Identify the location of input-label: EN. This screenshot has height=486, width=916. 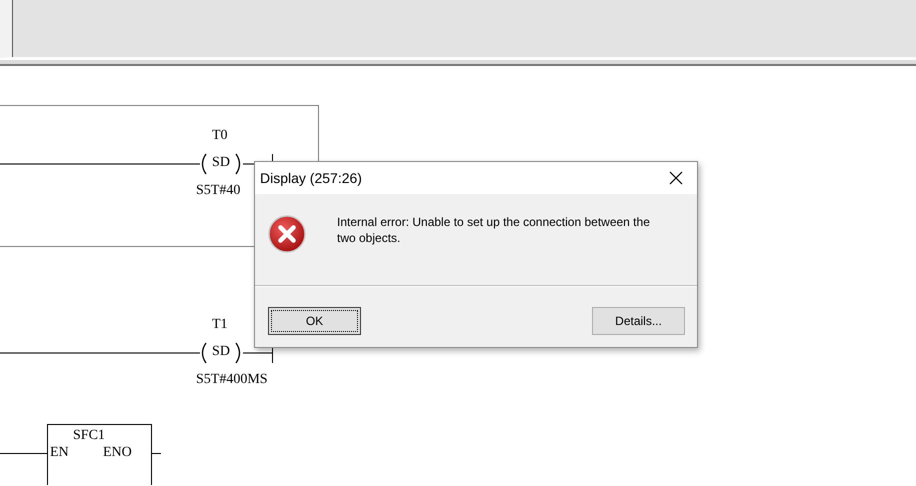
(59, 453).